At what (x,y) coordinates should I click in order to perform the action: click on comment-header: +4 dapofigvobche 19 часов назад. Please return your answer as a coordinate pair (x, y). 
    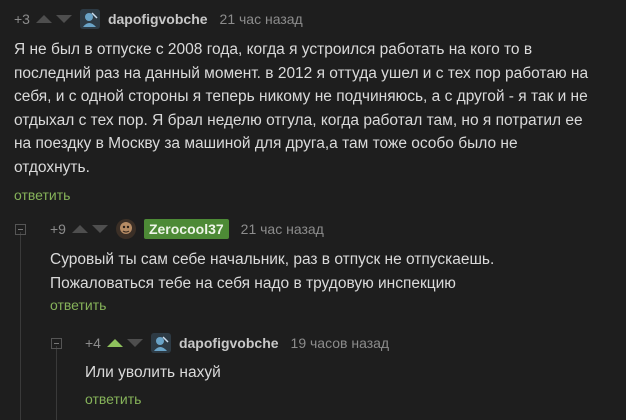
    Looking at the image, I should click on (237, 343).